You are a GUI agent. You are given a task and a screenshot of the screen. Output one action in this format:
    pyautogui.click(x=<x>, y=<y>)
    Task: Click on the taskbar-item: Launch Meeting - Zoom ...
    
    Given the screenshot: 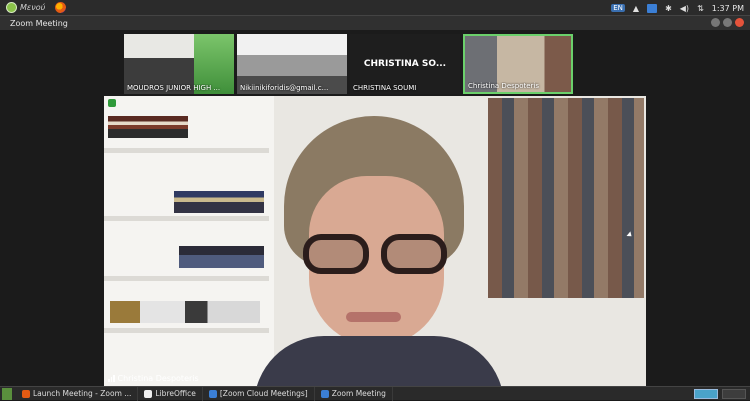 What is the action you would take?
    pyautogui.click(x=77, y=393)
    